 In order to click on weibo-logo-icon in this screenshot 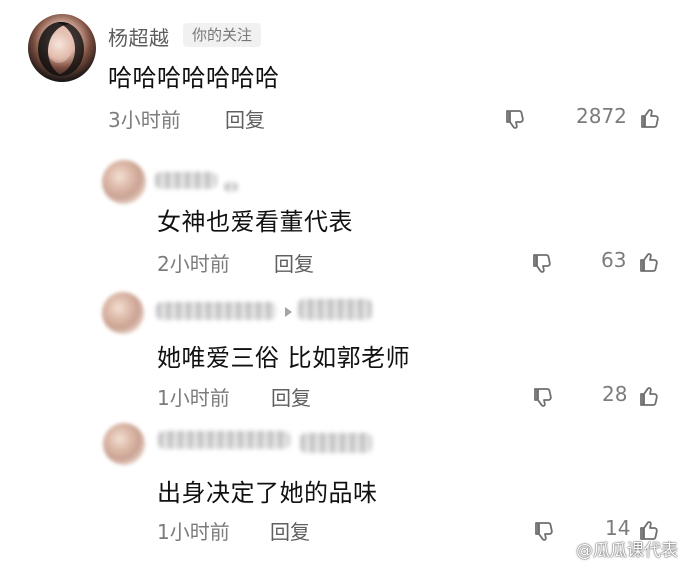, I will do `click(559, 548)`.